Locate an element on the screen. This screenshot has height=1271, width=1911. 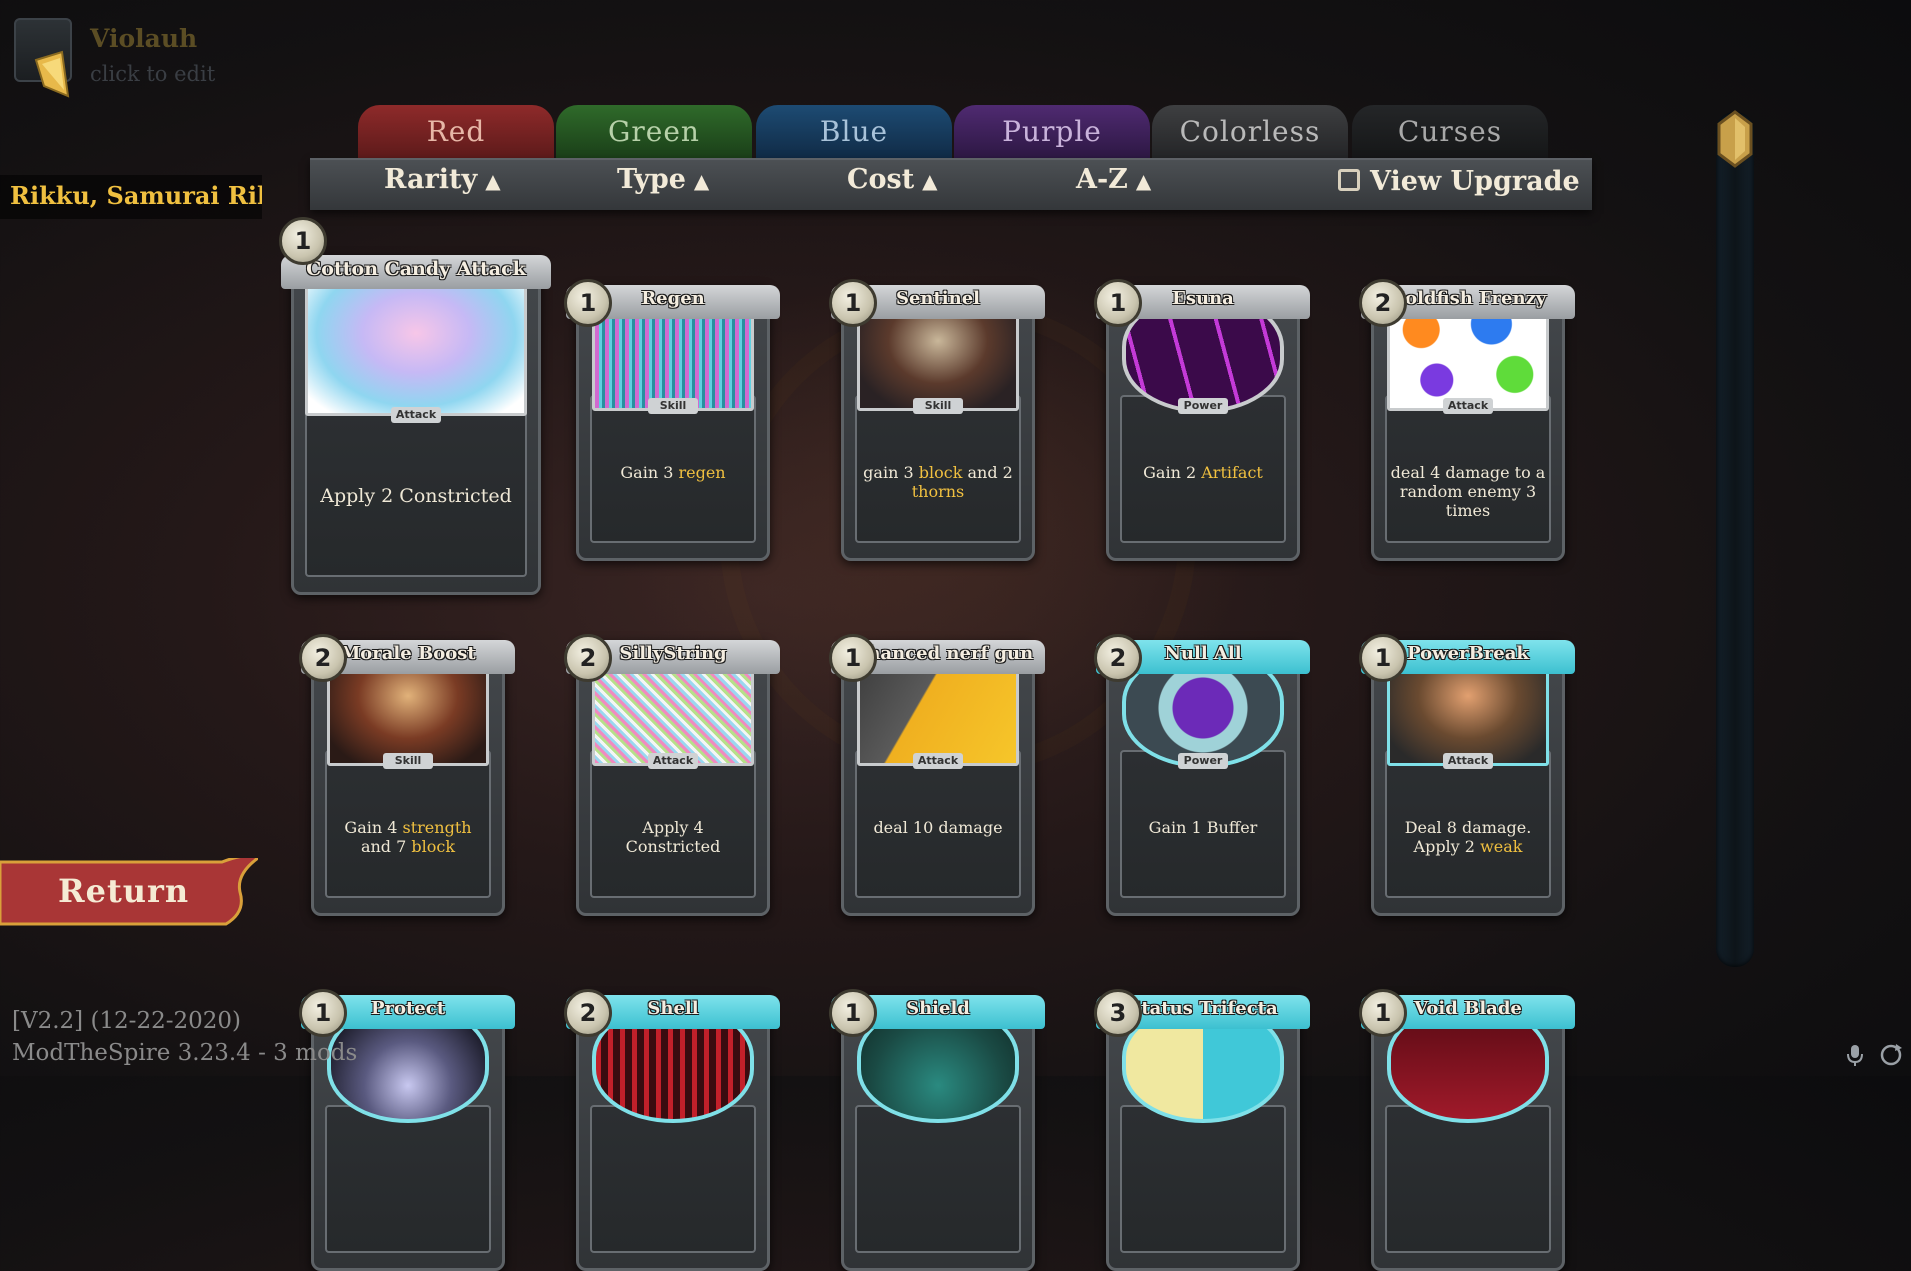
card-description: Apply 2 Constricted is located at coordinates (416, 496).